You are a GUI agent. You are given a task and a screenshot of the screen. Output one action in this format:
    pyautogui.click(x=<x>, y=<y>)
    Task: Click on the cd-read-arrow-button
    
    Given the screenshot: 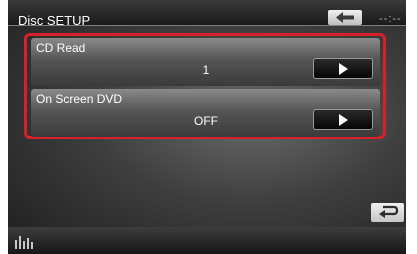 What is the action you would take?
    pyautogui.click(x=343, y=68)
    